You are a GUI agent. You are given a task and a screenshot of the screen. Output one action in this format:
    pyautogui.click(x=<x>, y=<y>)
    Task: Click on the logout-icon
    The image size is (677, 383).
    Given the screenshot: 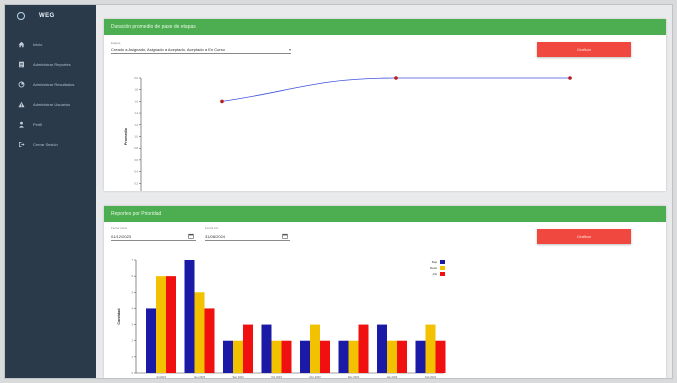 What is the action you would take?
    pyautogui.click(x=21, y=144)
    